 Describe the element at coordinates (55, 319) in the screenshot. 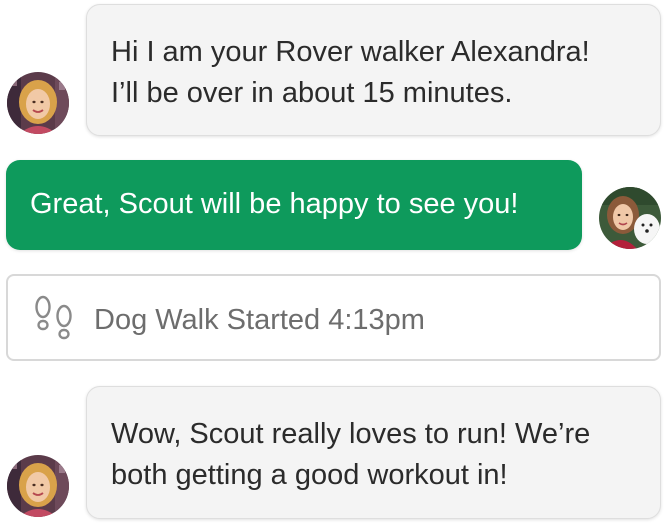

I see `footprints-icon` at that location.